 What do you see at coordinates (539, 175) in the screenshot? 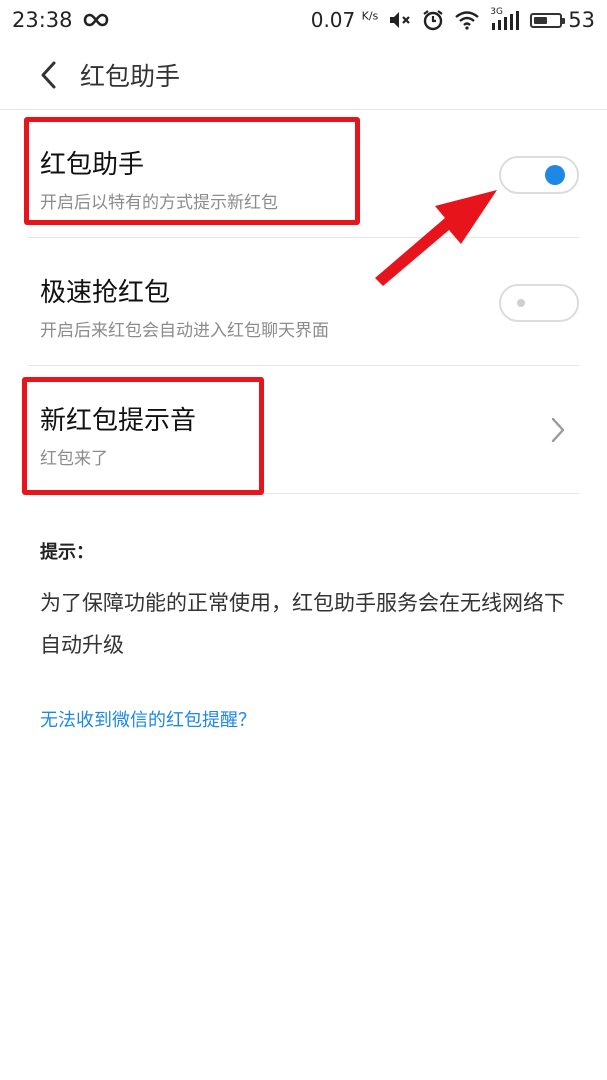
I see `red-packet-assistant-toggle` at bounding box center [539, 175].